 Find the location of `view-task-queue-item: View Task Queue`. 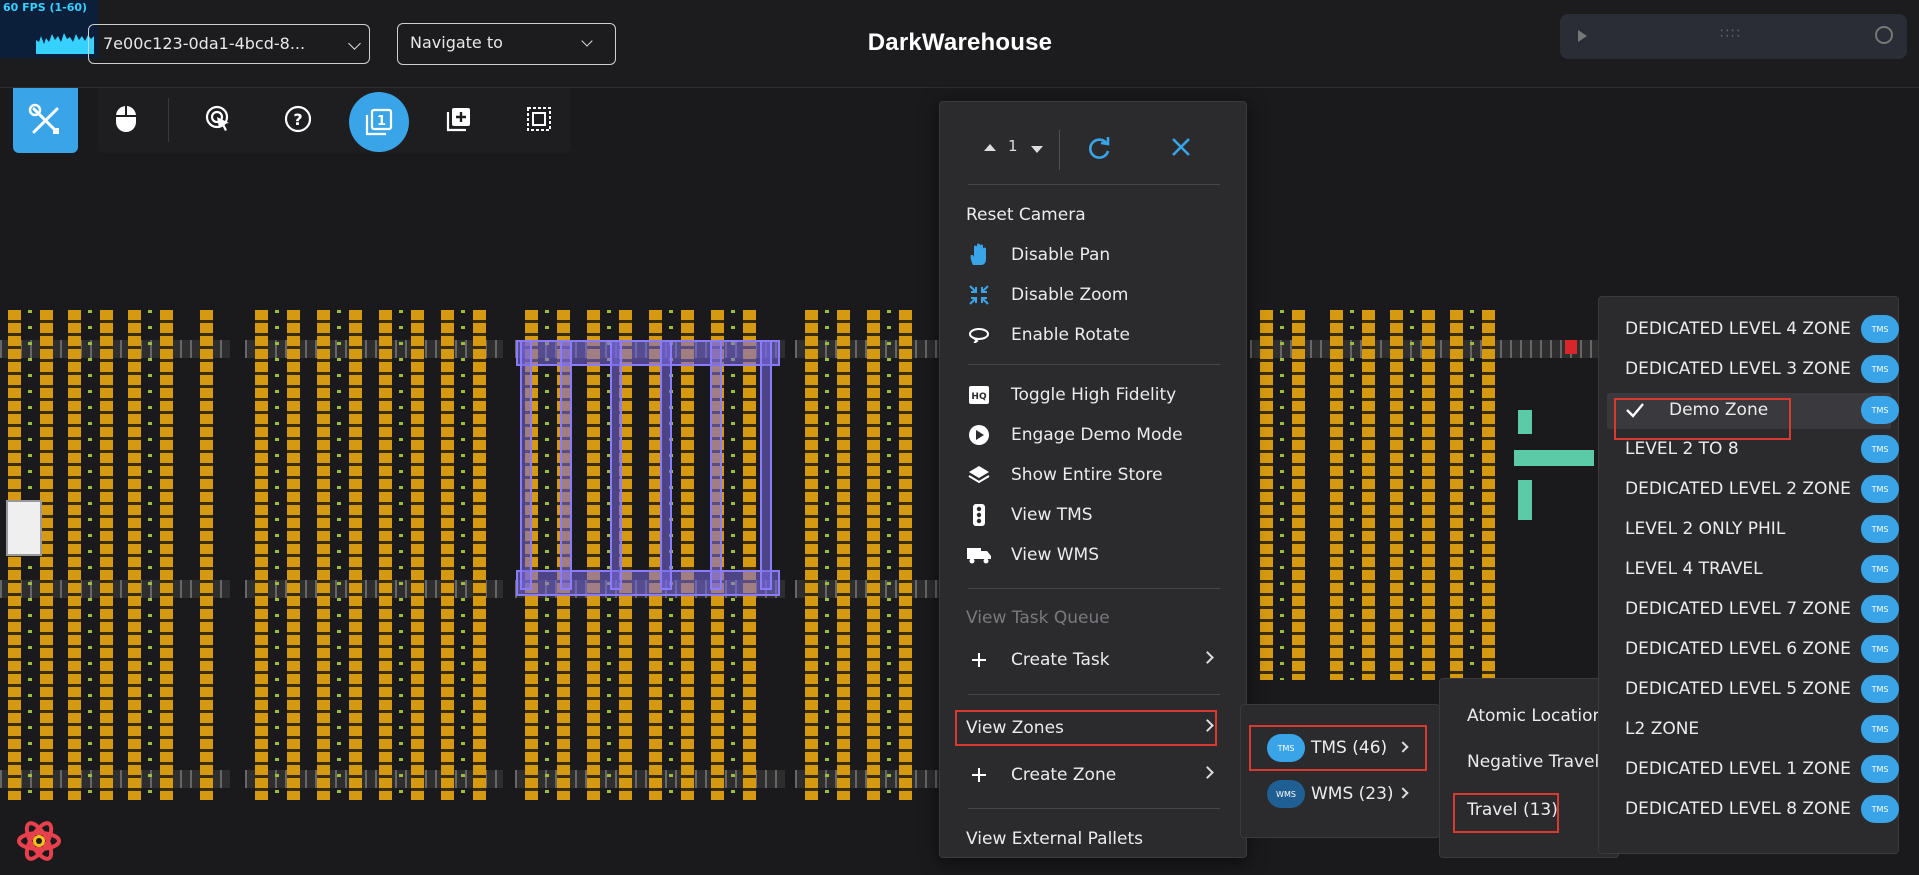

view-task-queue-item: View Task Queue is located at coordinates (1094, 618).